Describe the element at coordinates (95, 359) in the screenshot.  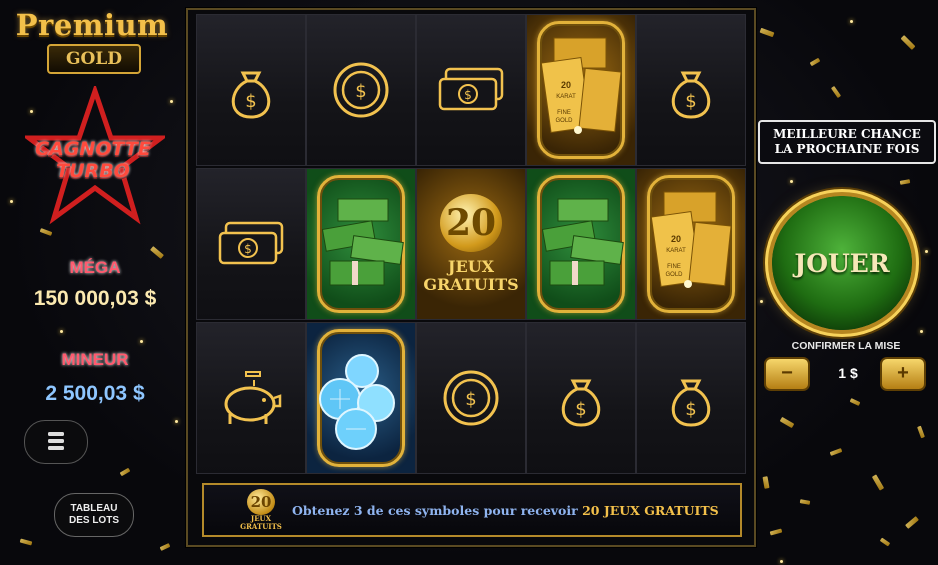
I see `jackpot-mineur-label: MINEUR` at that location.